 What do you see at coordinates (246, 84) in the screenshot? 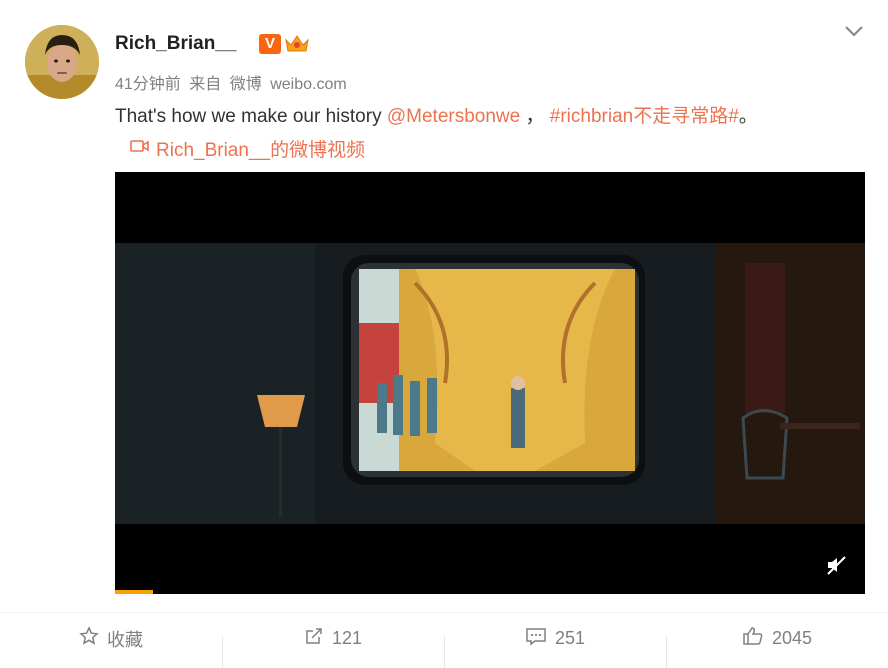
I see `source-app: 微博` at bounding box center [246, 84].